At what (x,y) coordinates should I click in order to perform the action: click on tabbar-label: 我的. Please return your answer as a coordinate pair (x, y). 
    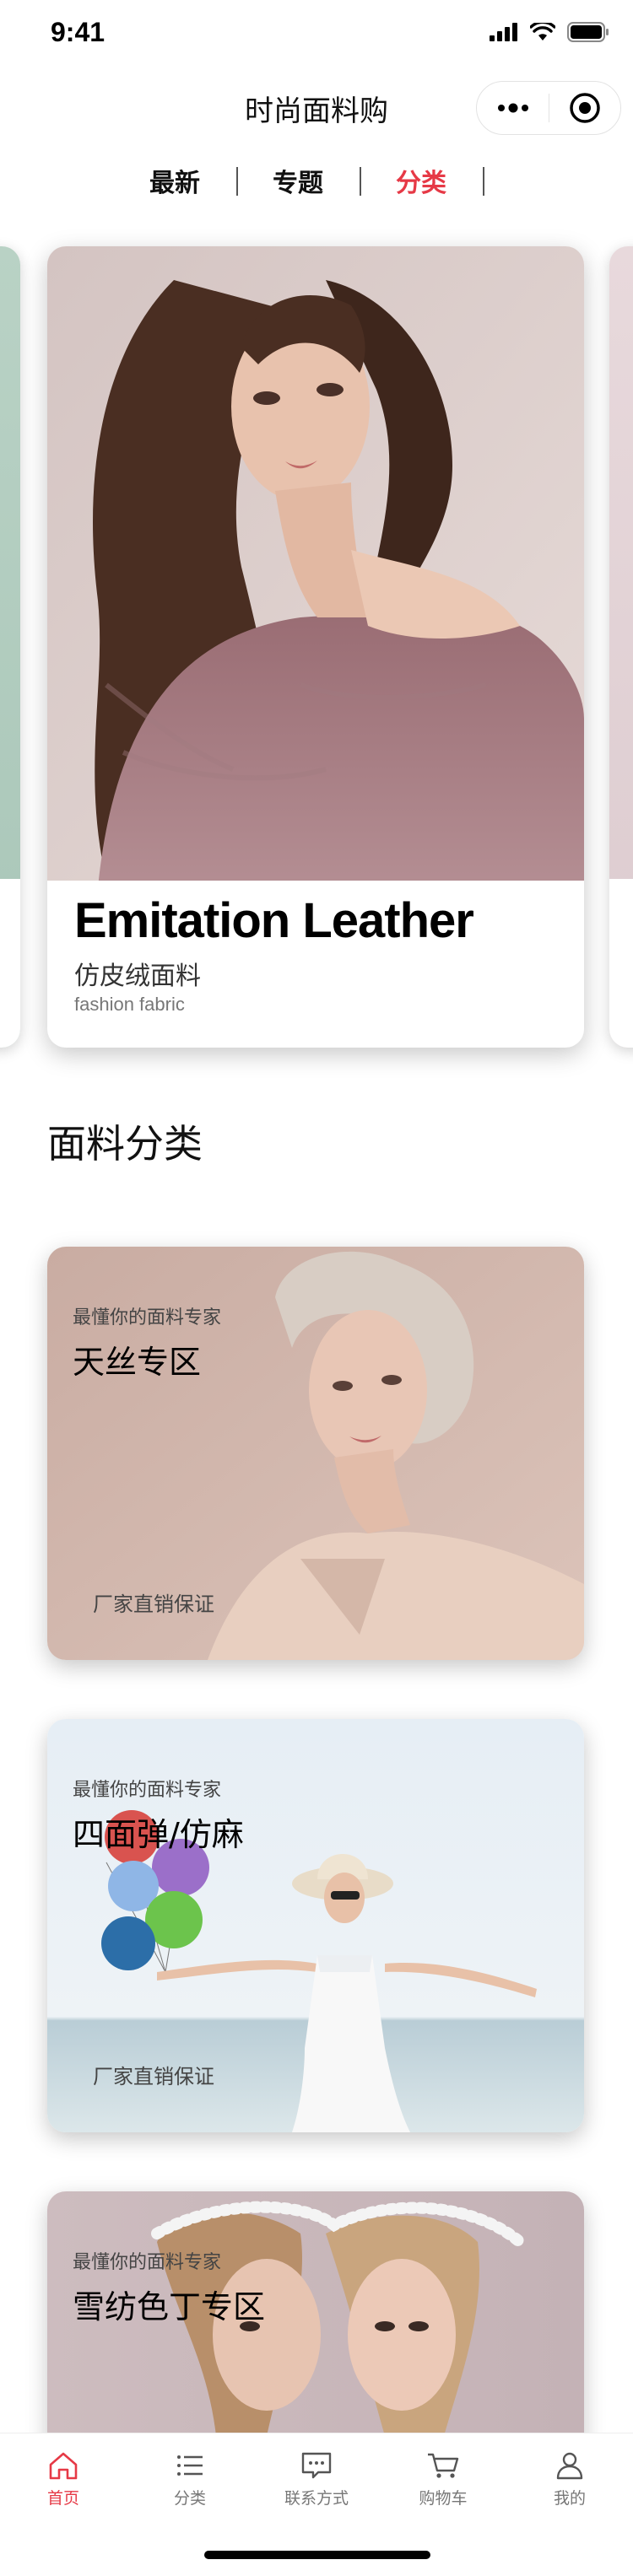
    Looking at the image, I should click on (569, 2498).